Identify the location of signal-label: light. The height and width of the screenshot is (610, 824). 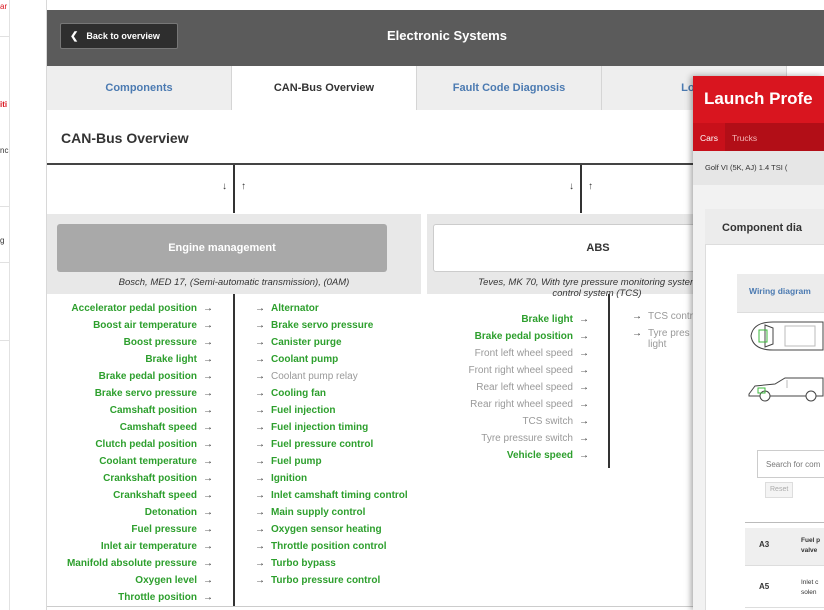
(657, 344).